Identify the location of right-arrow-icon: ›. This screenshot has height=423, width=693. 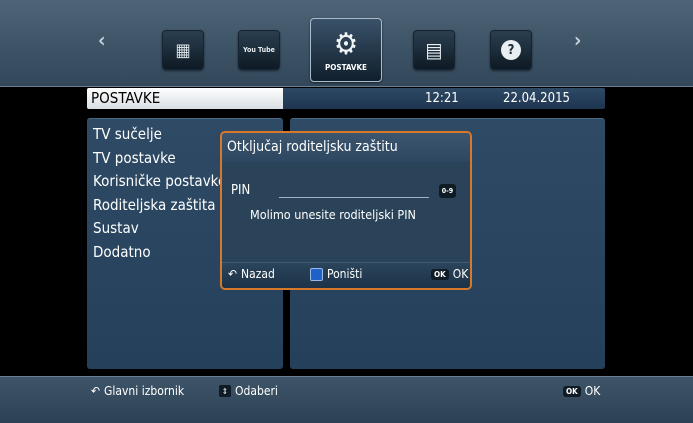
(577, 40).